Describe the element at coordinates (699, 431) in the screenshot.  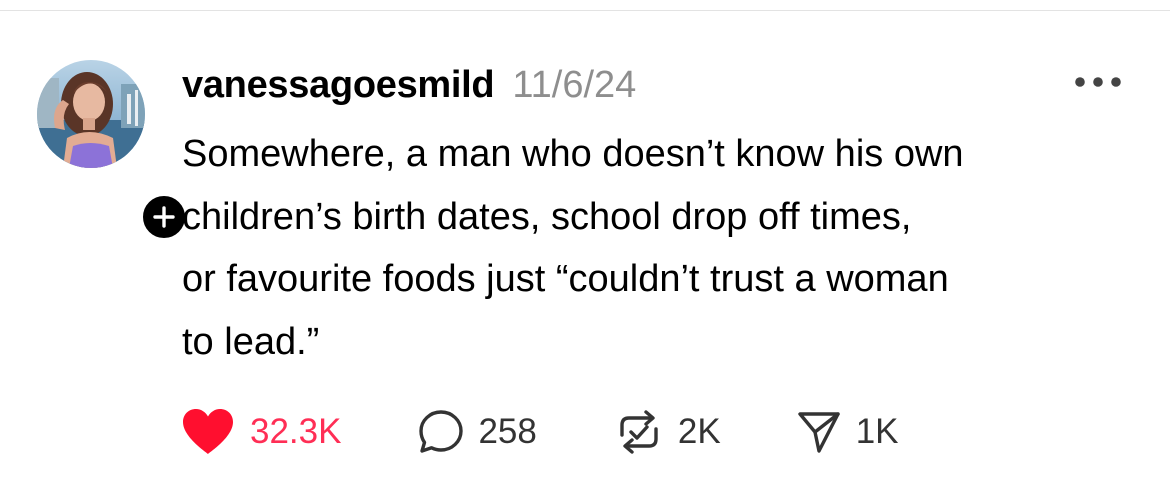
I see `repost-count: 2K` at that location.